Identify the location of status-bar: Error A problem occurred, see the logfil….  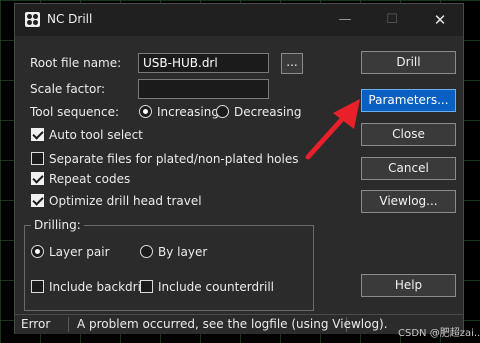
(239, 324).